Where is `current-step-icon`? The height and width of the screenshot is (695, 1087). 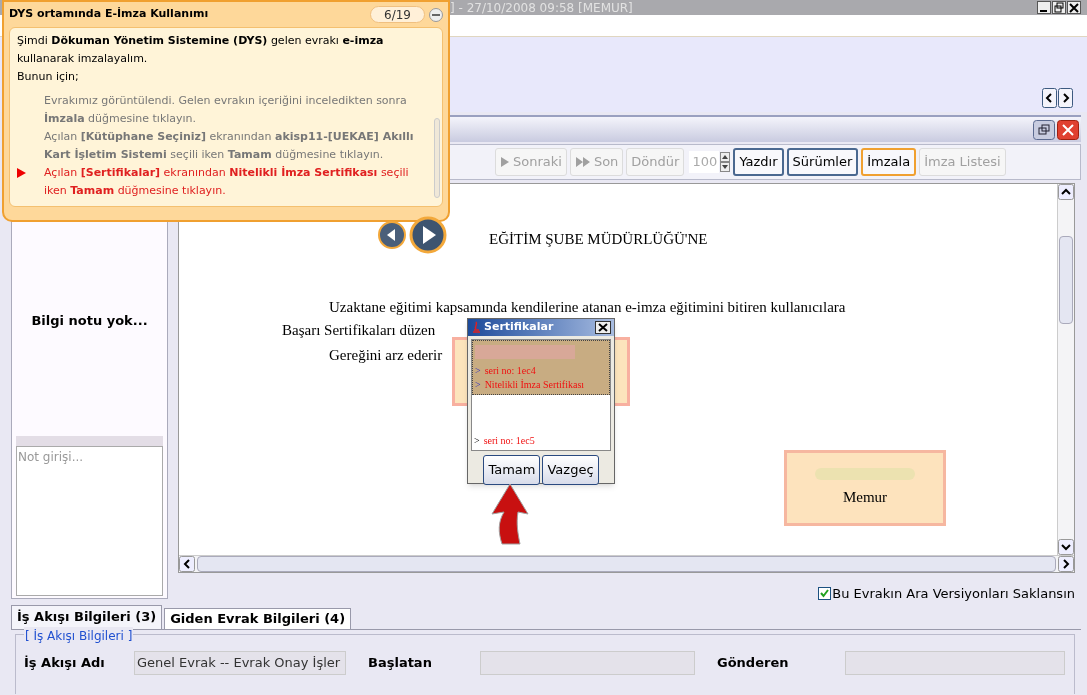 current-step-icon is located at coordinates (21, 173).